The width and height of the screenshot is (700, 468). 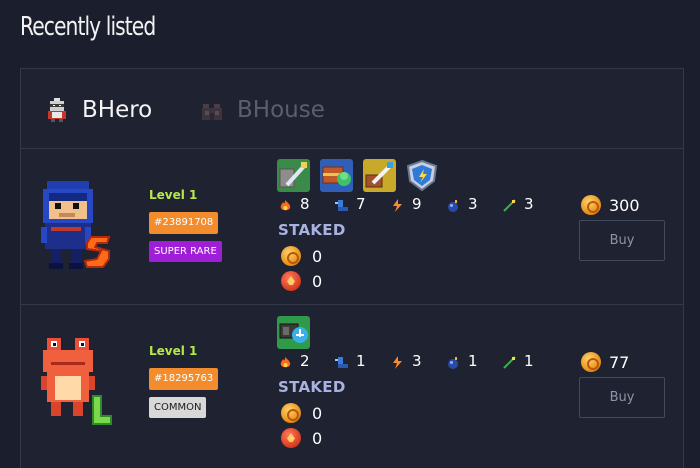 What do you see at coordinates (212, 110) in the screenshot?
I see `house-icon` at bounding box center [212, 110].